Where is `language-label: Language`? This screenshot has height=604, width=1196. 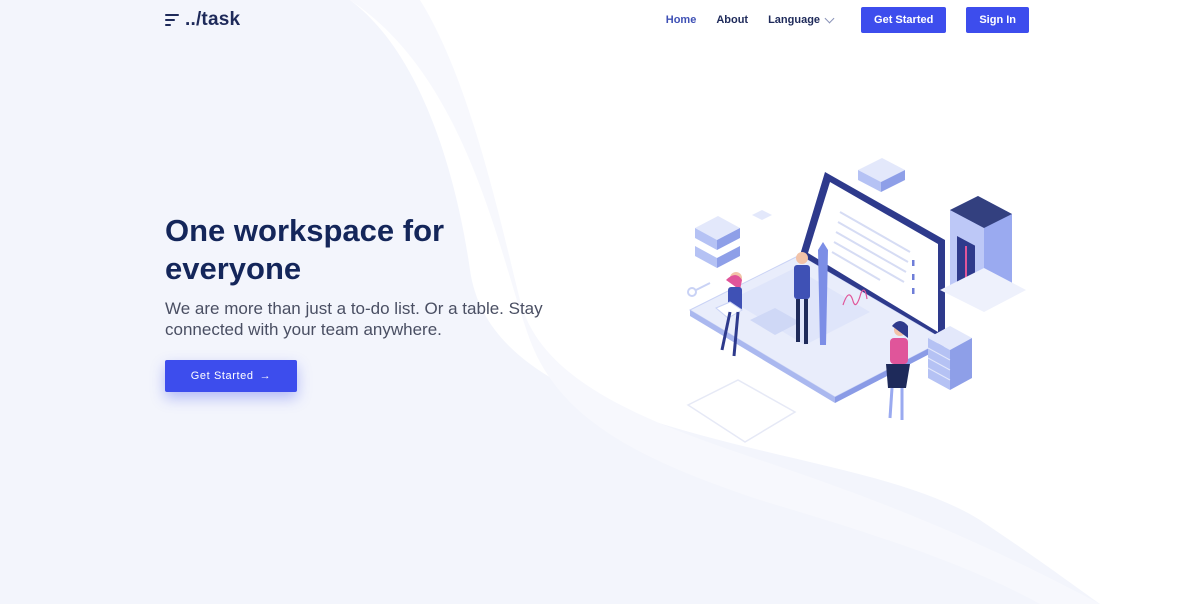
language-label: Language is located at coordinates (794, 20).